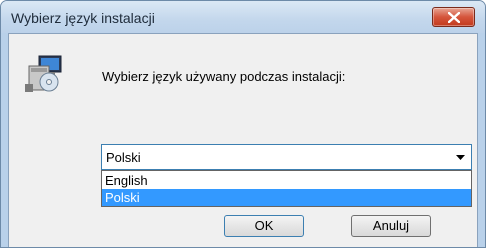 This screenshot has height=248, width=486. I want to click on cancel-button: Anuluj, so click(391, 226).